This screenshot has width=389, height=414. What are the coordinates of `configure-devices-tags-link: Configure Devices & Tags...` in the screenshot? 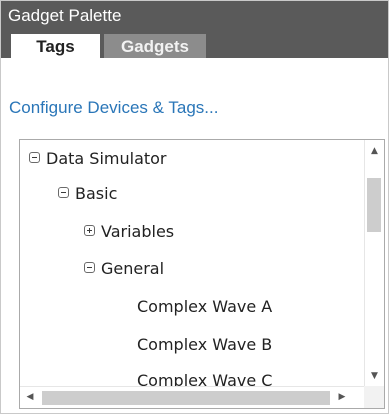 It's located at (113, 108).